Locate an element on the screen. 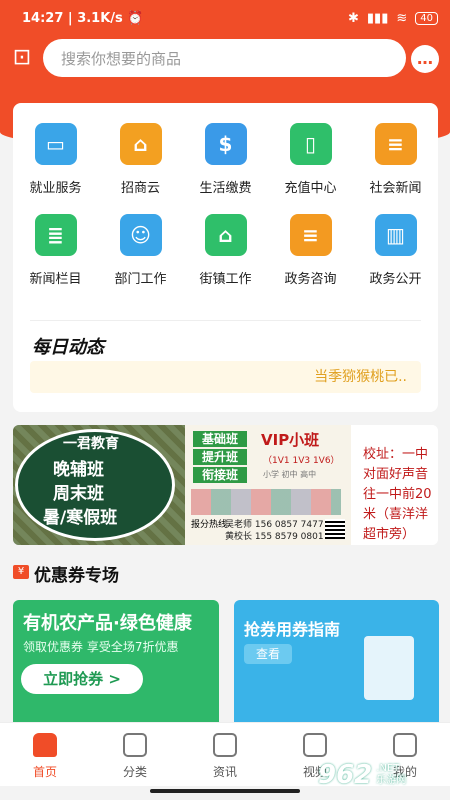  user-icon is located at coordinates (405, 745).